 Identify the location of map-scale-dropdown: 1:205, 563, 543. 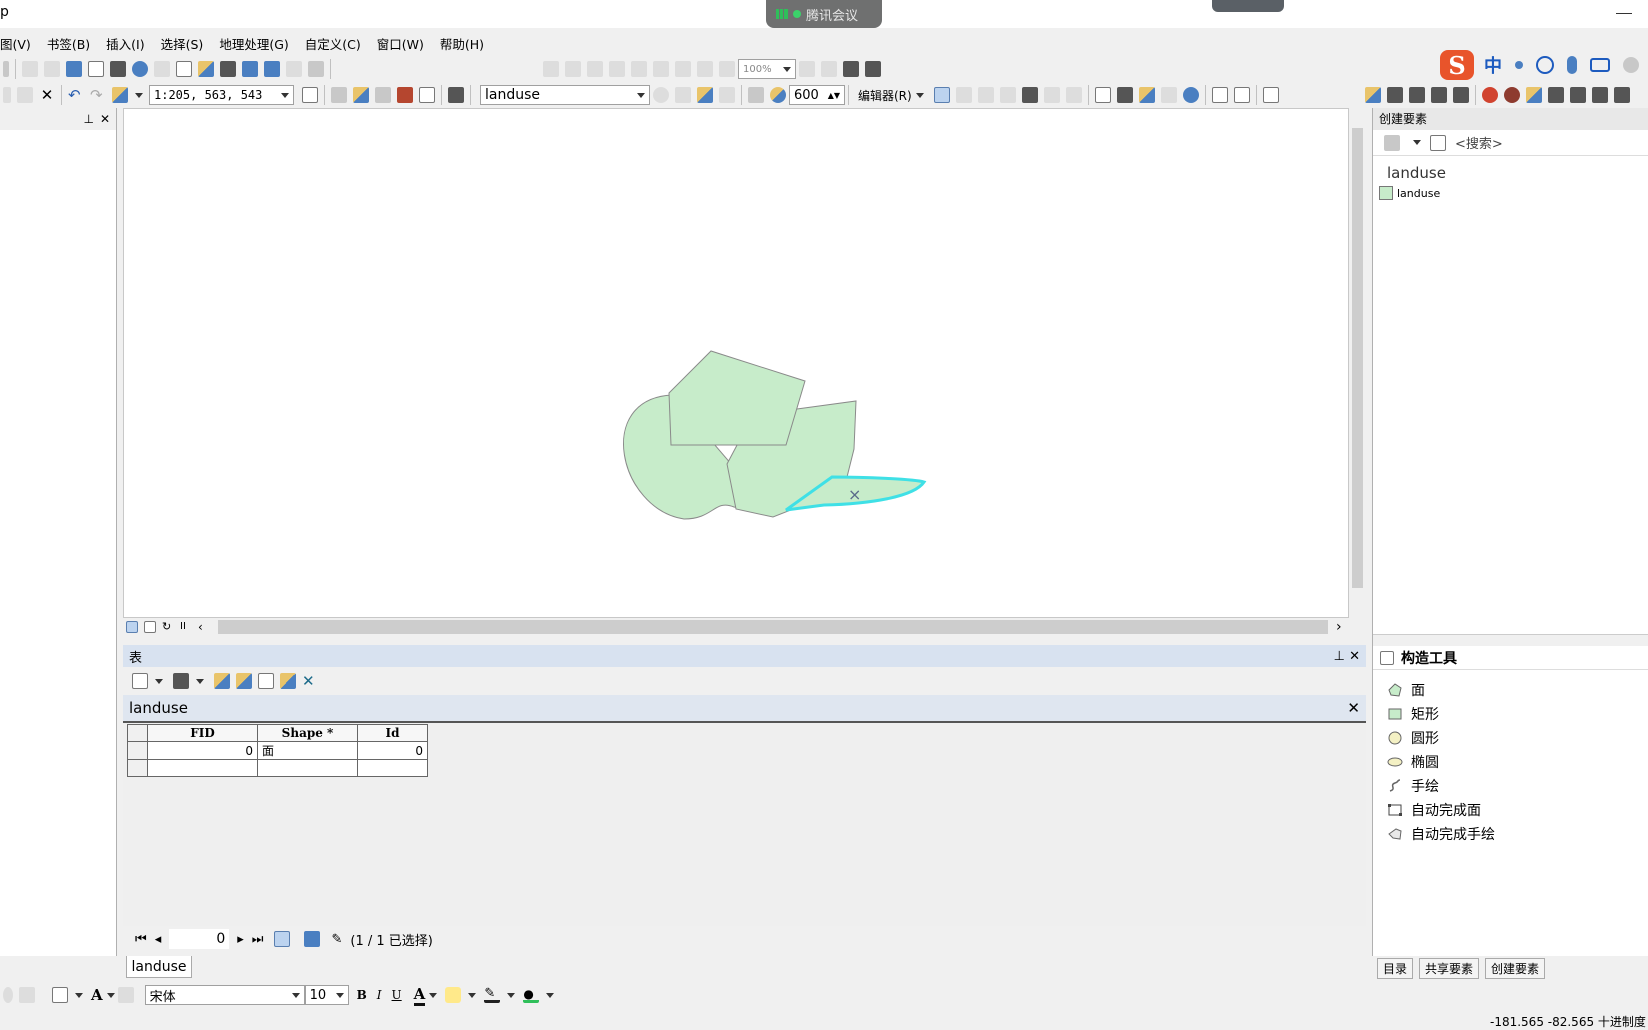
(221, 95).